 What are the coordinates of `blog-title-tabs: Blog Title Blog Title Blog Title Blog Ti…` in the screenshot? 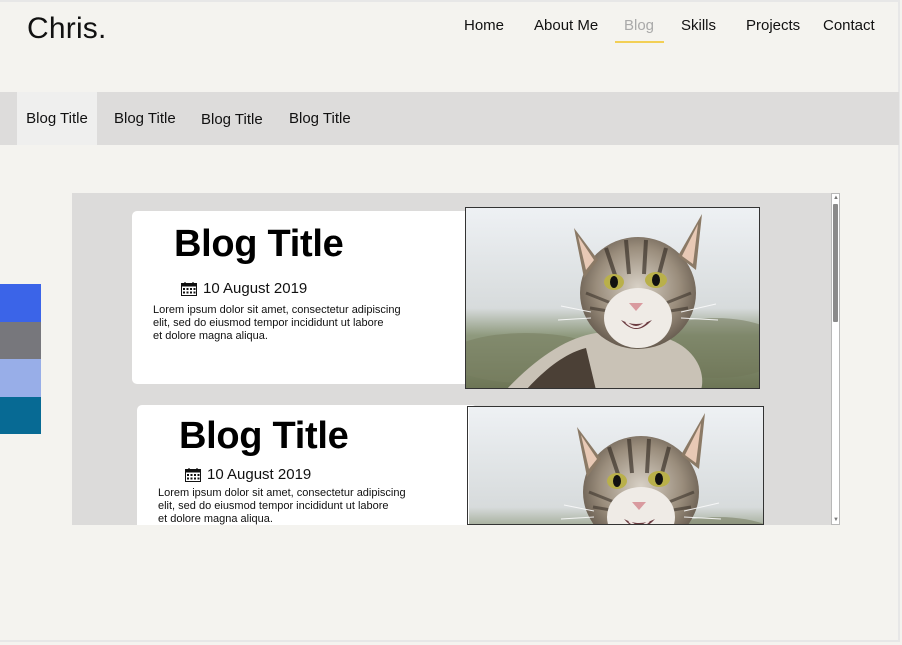 It's located at (449, 118).